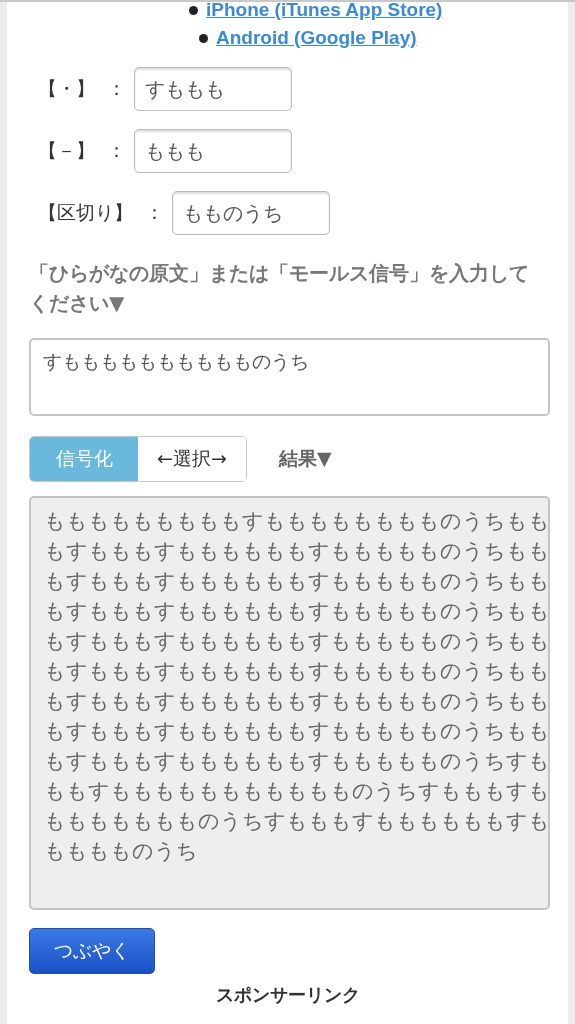 This screenshot has height=1024, width=575. Describe the element at coordinates (66, 150) in the screenshot. I see `setting-label: 【－】` at that location.